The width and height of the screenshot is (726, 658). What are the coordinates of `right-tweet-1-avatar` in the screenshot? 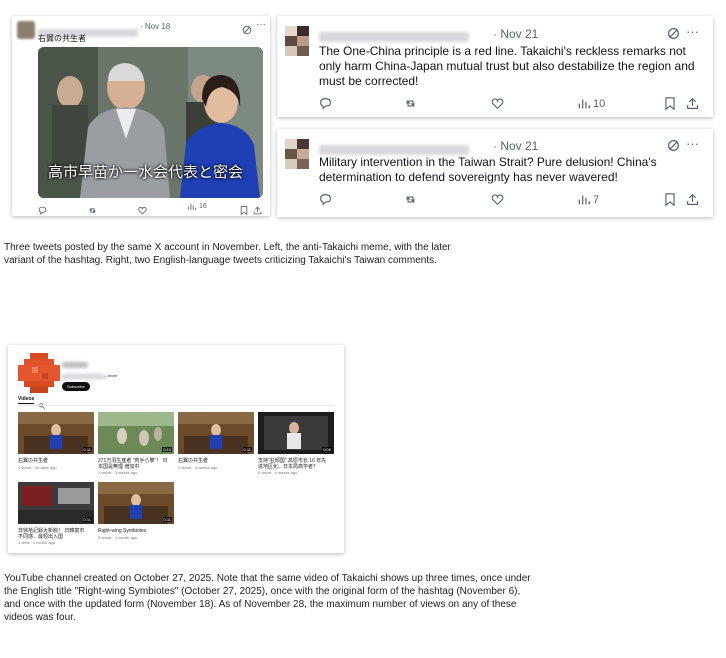 It's located at (297, 41).